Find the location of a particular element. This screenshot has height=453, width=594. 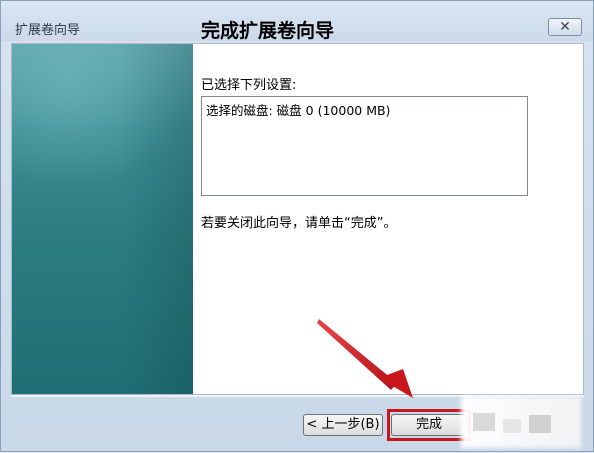

annotation-arrow-icon is located at coordinates (365, 358).